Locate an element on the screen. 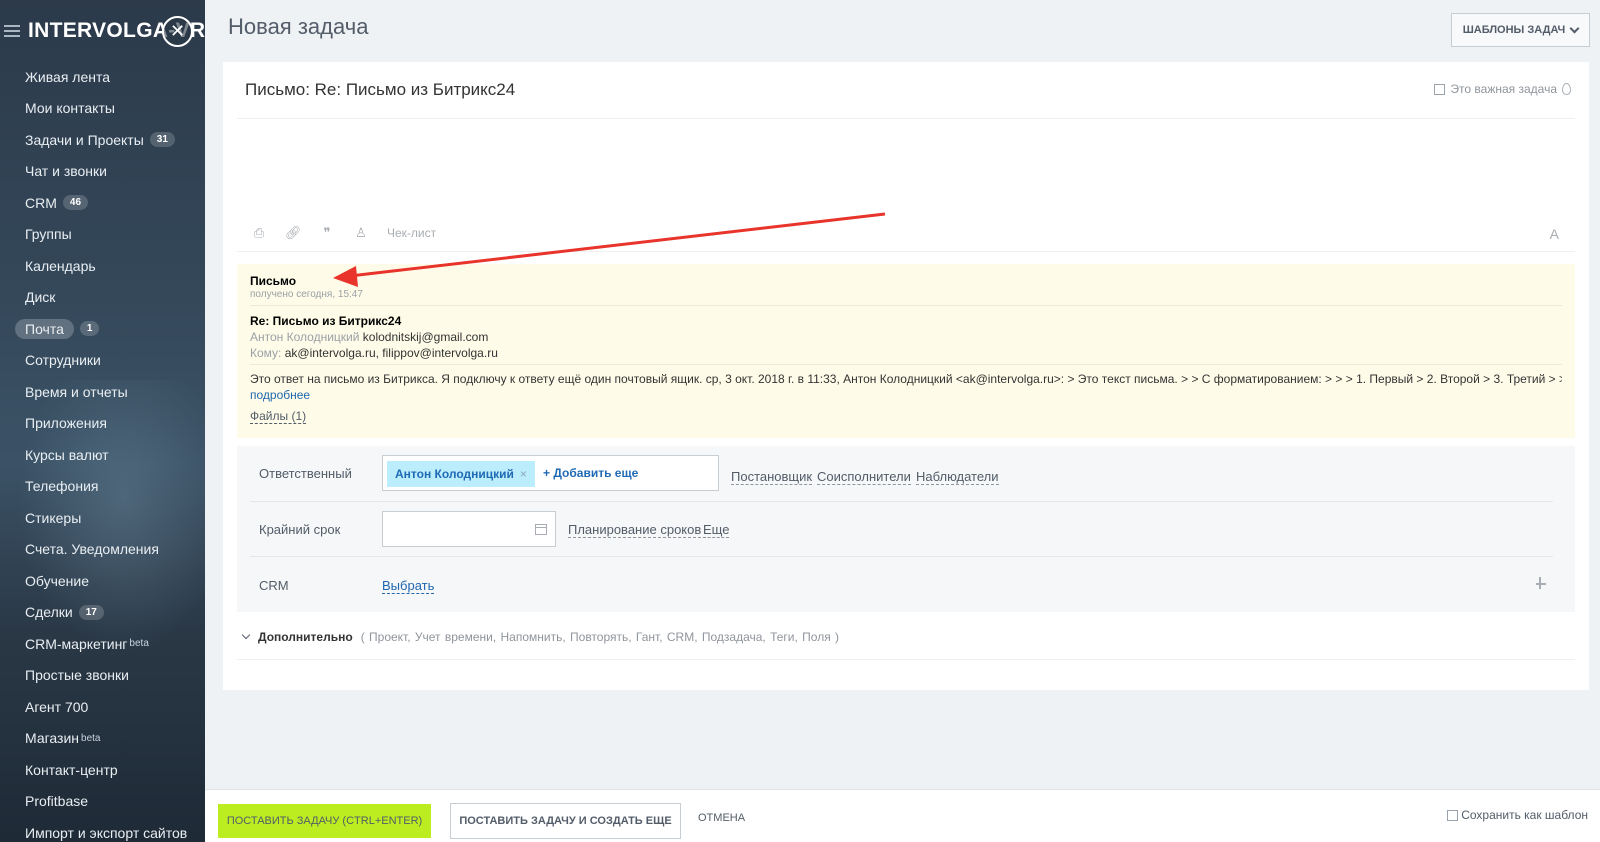  sidebar-item-label: Живая лента is located at coordinates (68, 76).